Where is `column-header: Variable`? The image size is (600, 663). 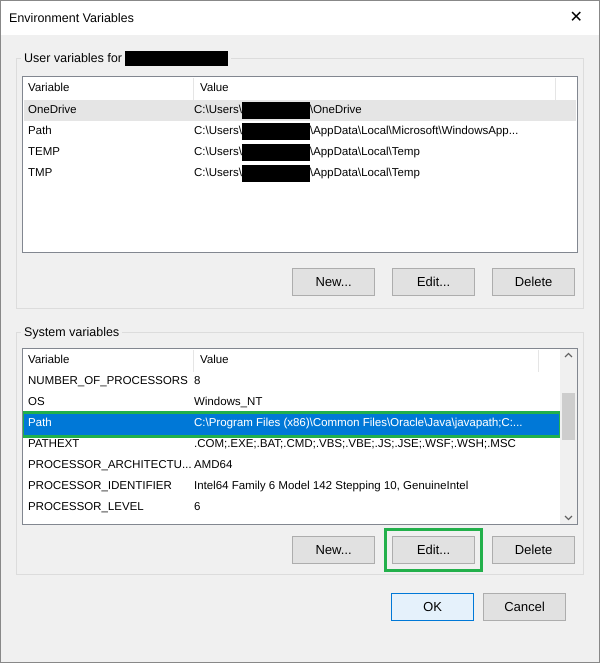
column-header: Variable is located at coordinates (109, 361).